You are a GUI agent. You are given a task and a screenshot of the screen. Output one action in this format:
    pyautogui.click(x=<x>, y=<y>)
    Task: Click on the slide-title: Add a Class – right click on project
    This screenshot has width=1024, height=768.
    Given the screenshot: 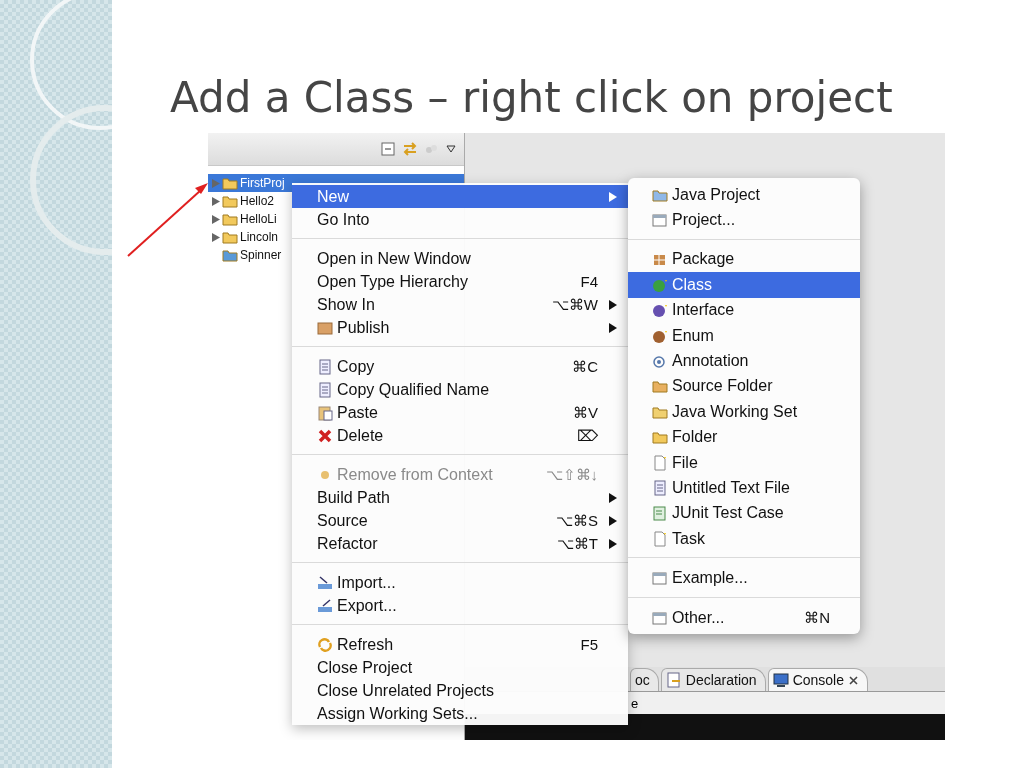 What is the action you would take?
    pyautogui.click(x=532, y=98)
    